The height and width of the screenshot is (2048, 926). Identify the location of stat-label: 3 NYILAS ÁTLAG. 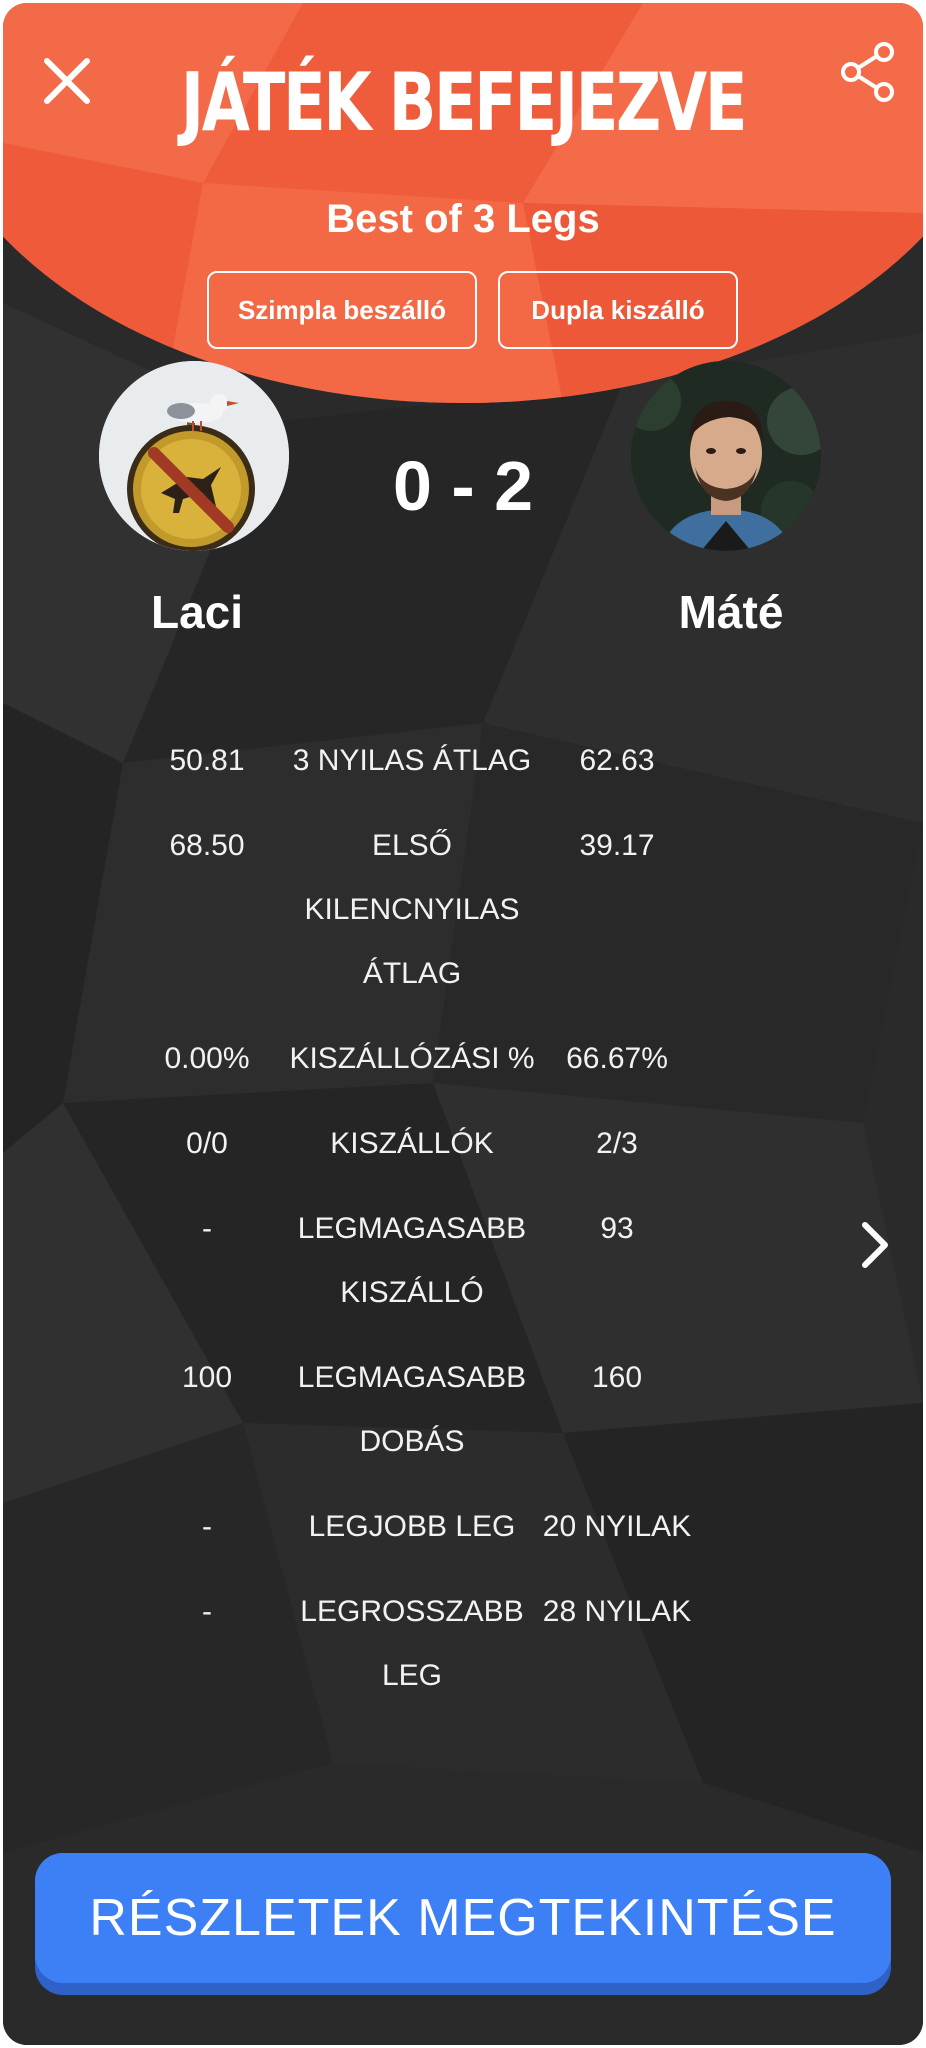
(412, 760).